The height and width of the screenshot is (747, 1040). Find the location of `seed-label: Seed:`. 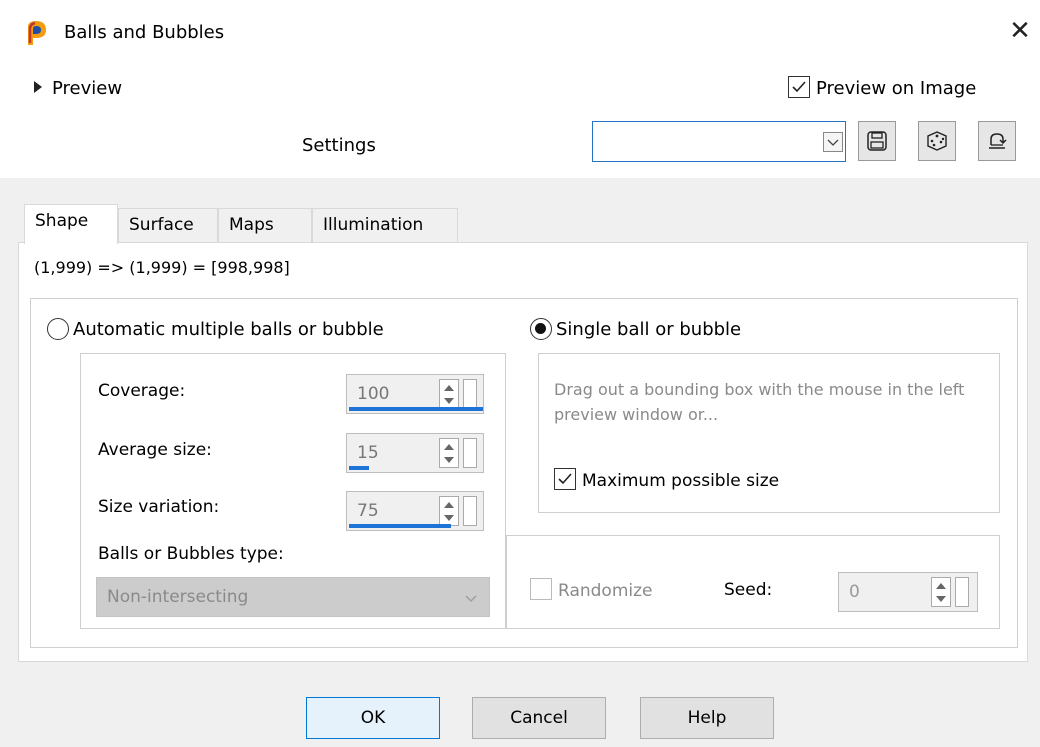

seed-label: Seed: is located at coordinates (748, 590).